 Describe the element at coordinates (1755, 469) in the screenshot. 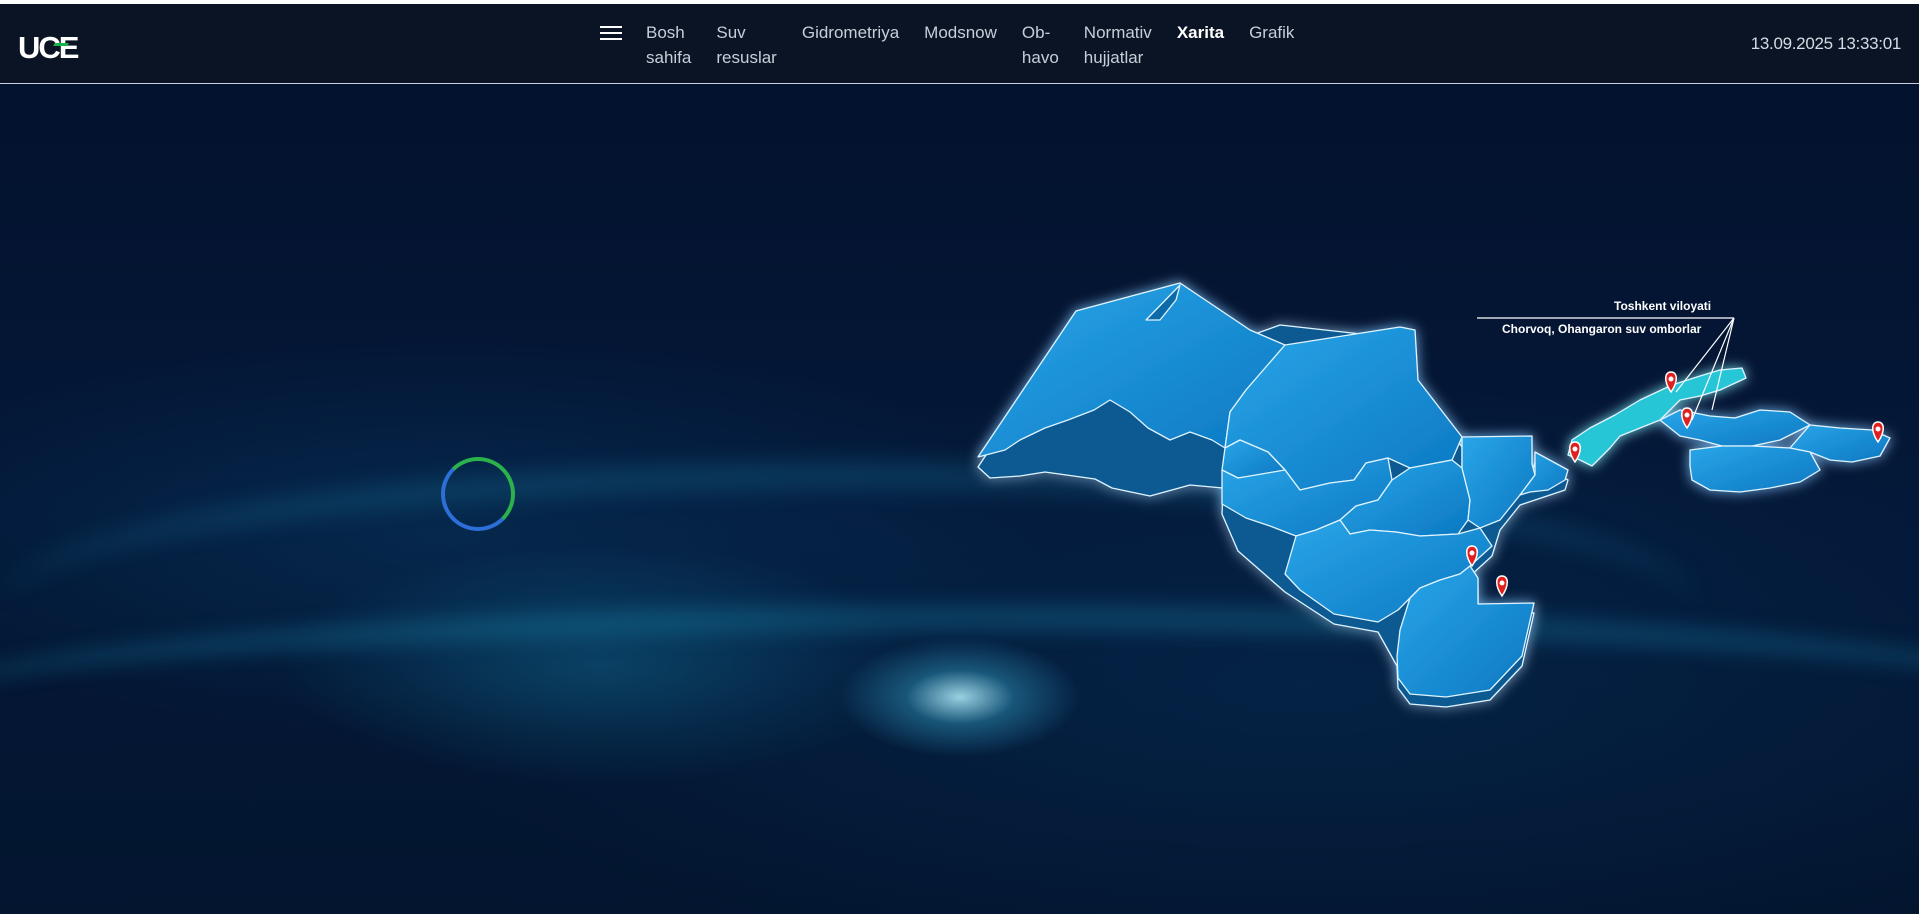

I see `region-fargona` at that location.